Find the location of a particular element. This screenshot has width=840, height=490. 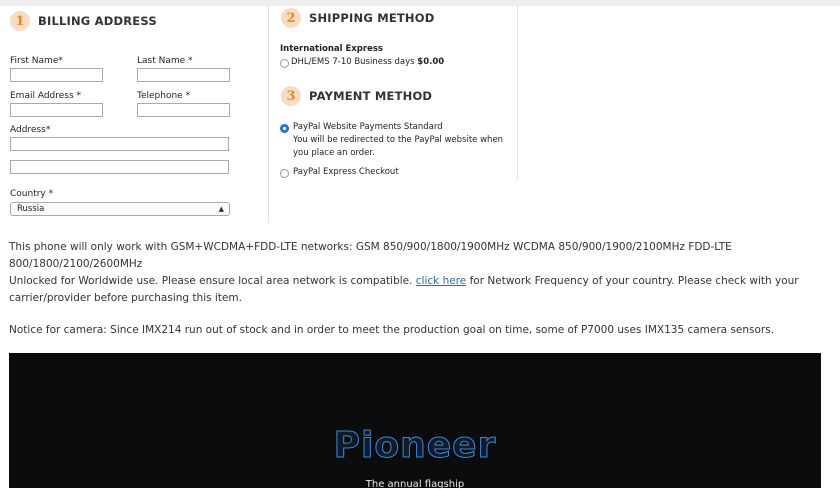

shipping-title: SHIPPING METHOD is located at coordinates (372, 18).